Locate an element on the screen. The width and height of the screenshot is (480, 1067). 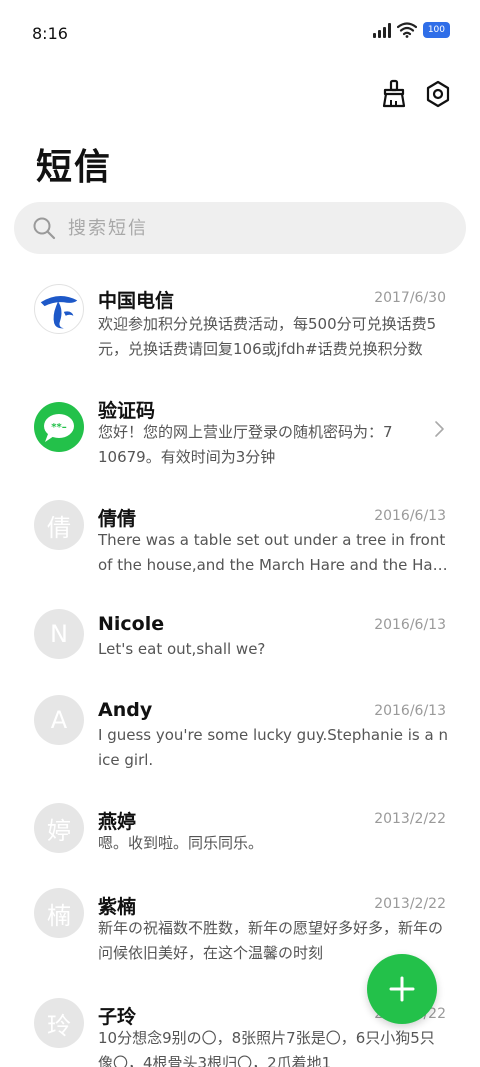
page-title: 短信 is located at coordinates (74, 167).